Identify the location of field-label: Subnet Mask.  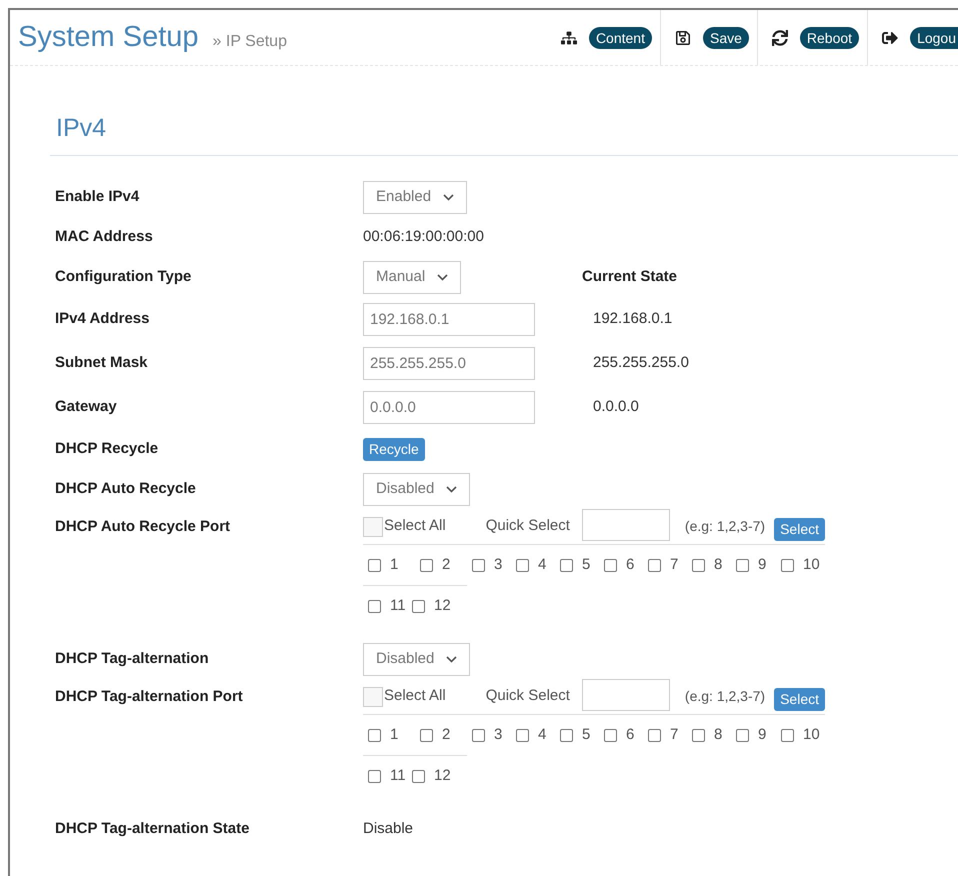
(102, 362).